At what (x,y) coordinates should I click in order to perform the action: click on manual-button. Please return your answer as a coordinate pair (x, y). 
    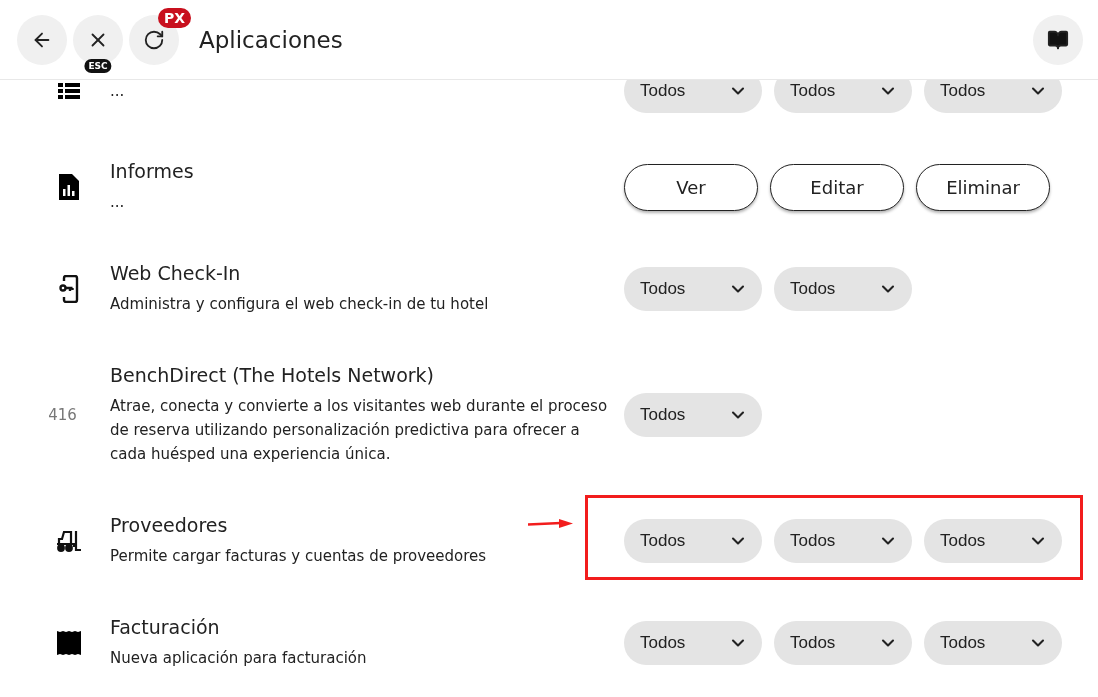
    Looking at the image, I should click on (1058, 39).